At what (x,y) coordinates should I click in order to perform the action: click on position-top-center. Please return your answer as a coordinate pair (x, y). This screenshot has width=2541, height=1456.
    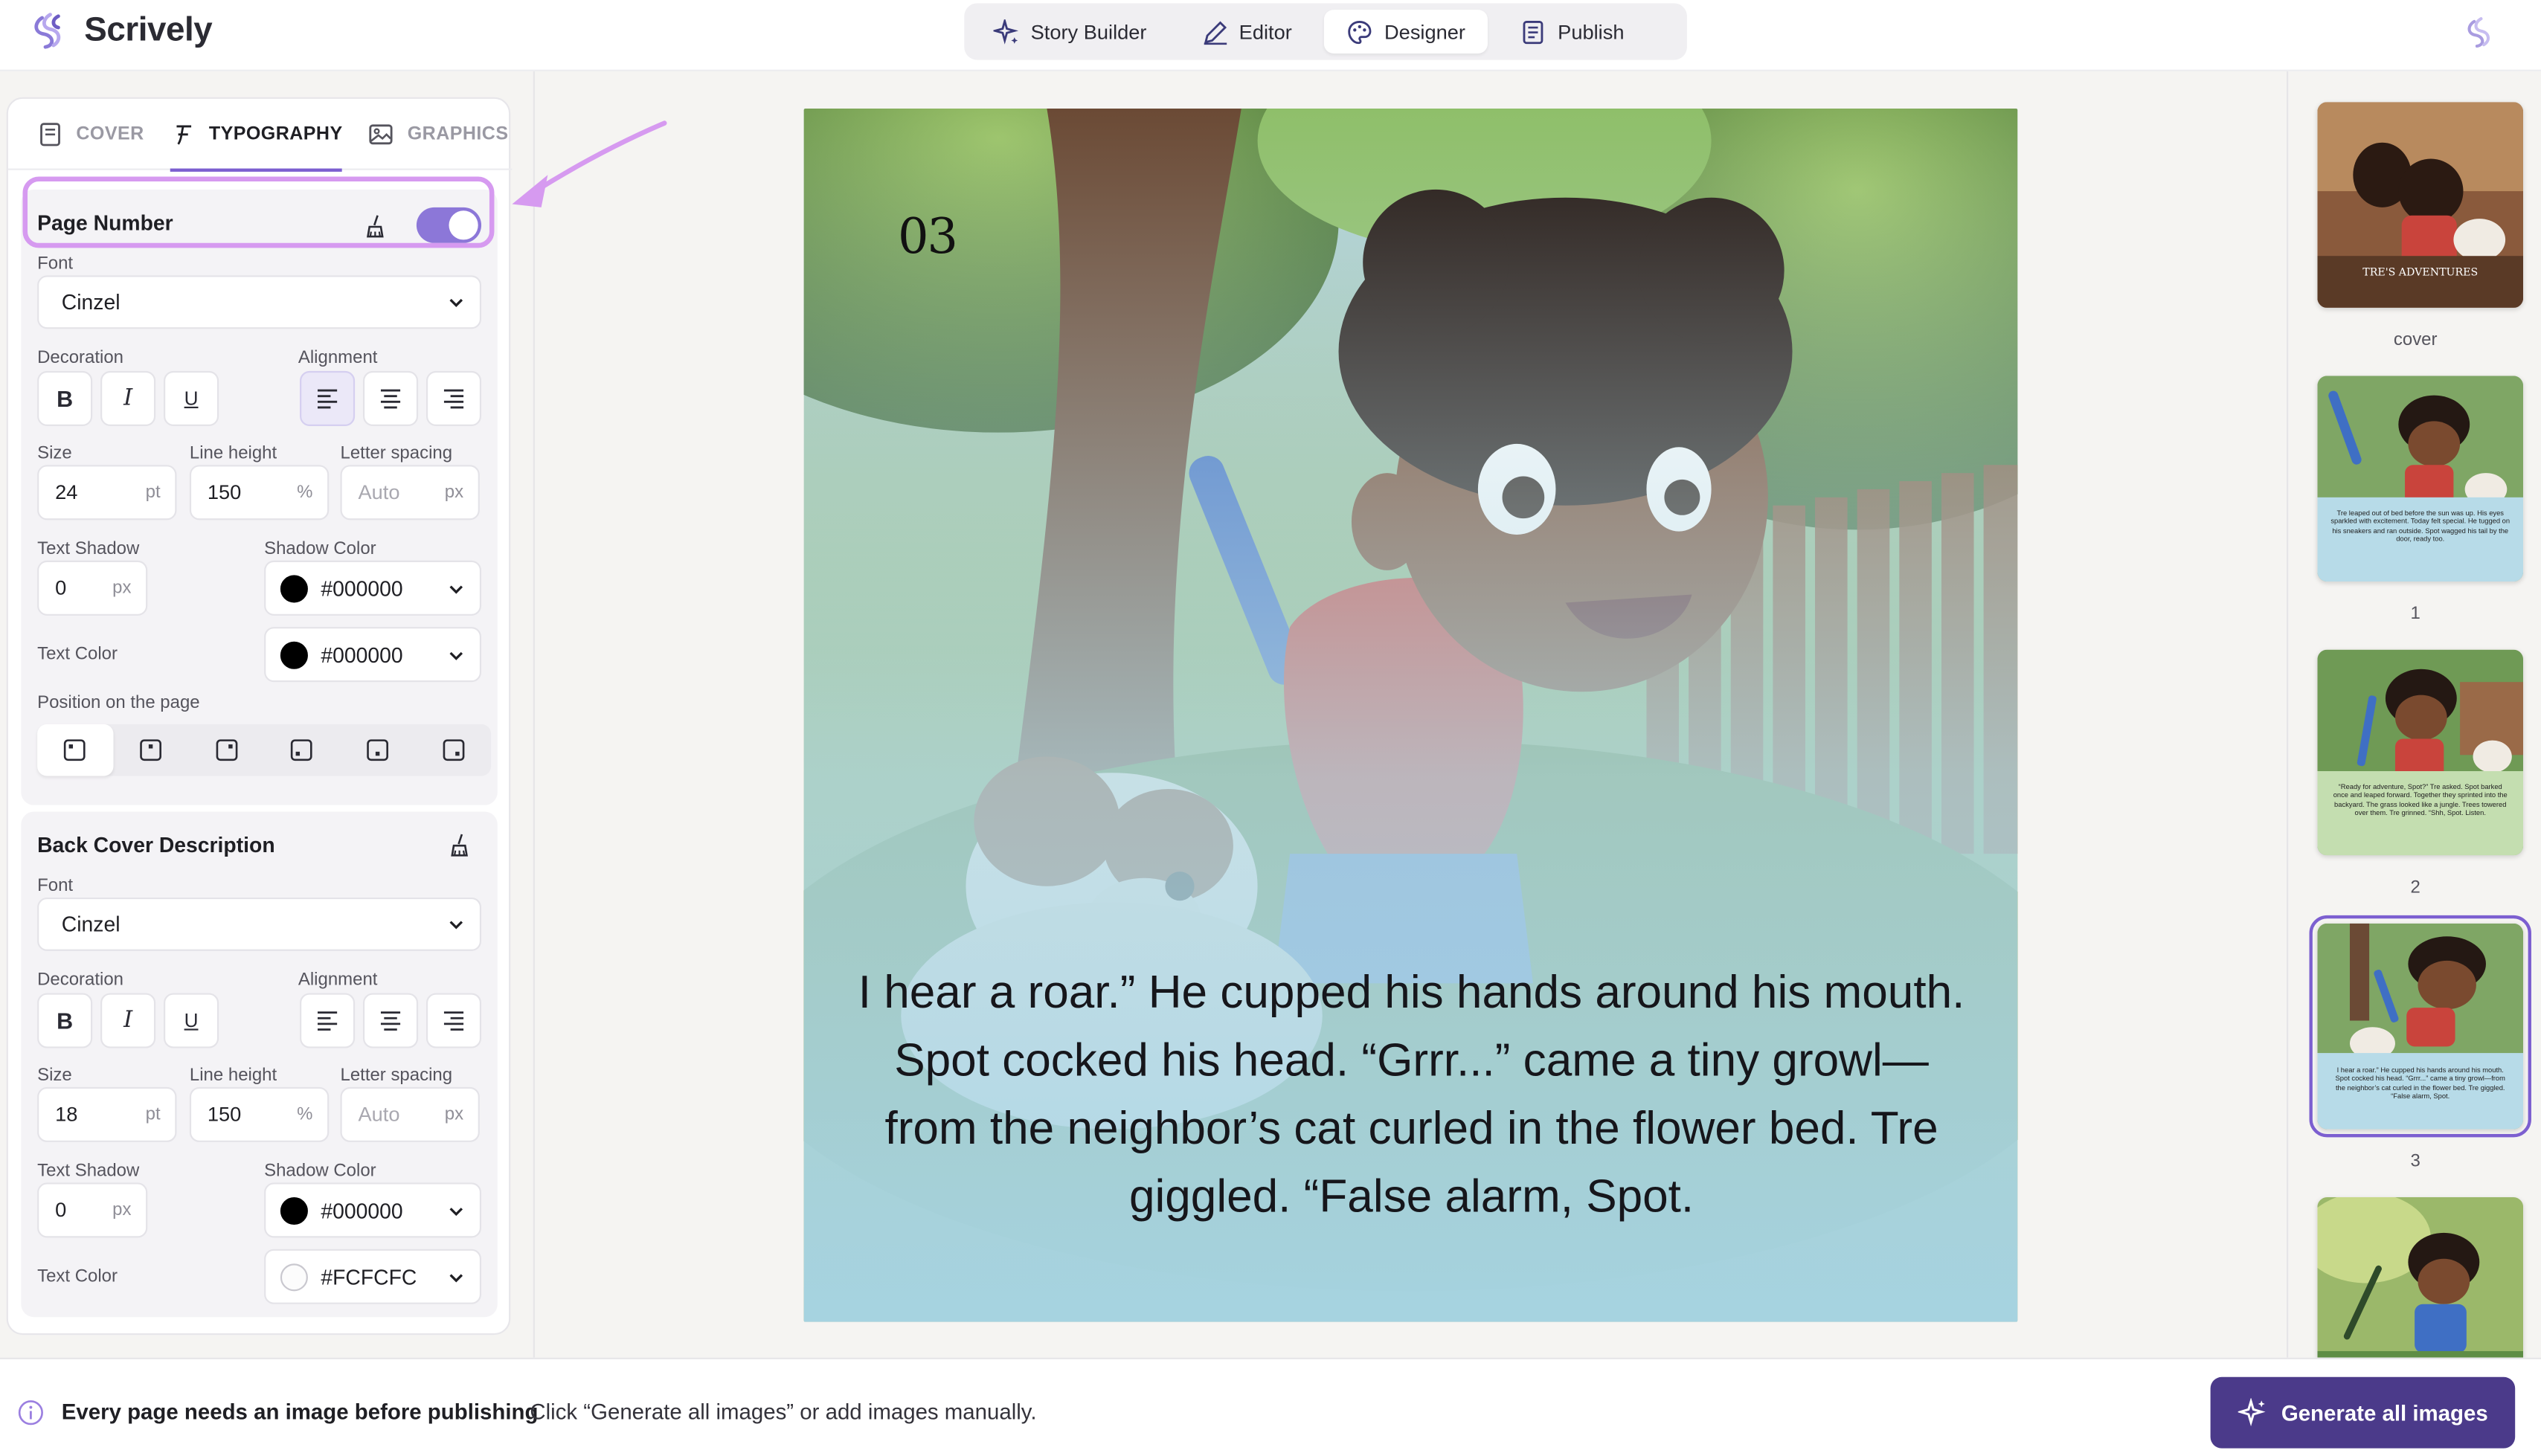
    Looking at the image, I should click on (151, 750).